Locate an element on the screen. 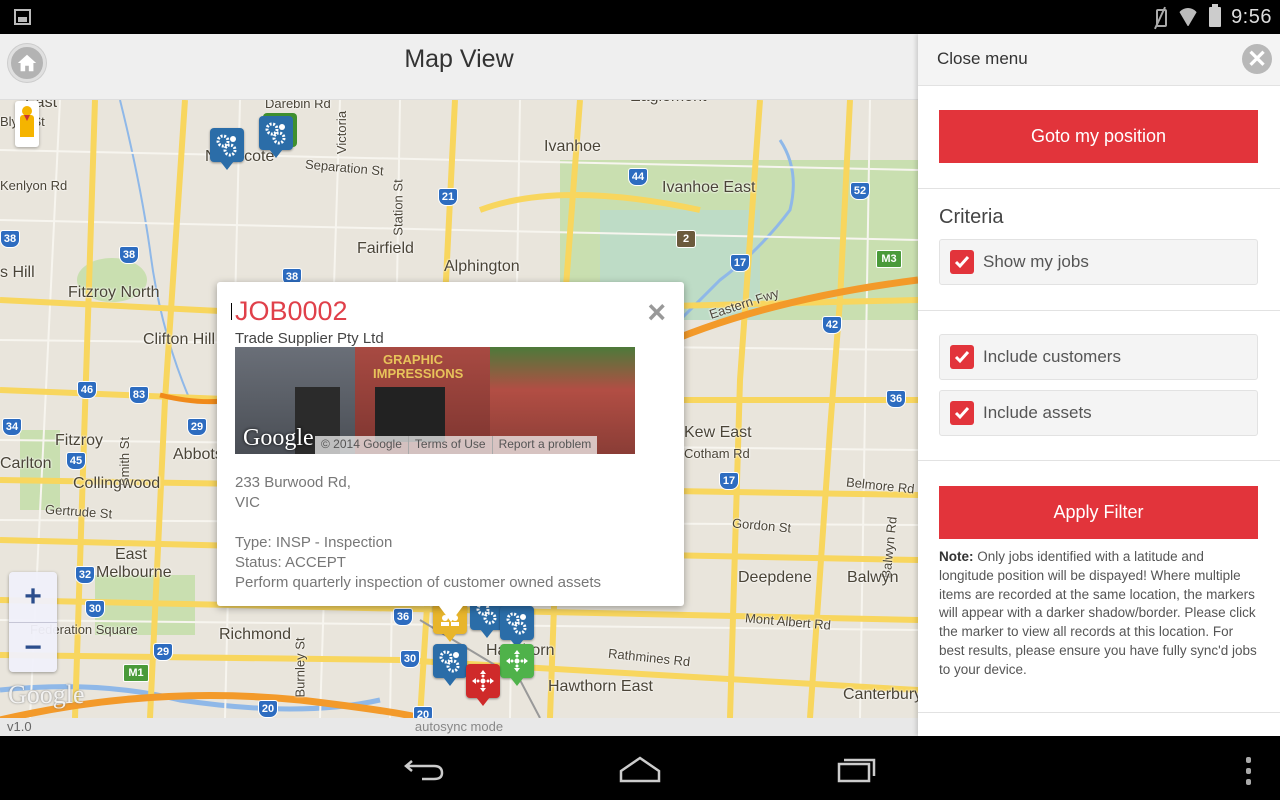  route-shield: 83 is located at coordinates (139, 395).